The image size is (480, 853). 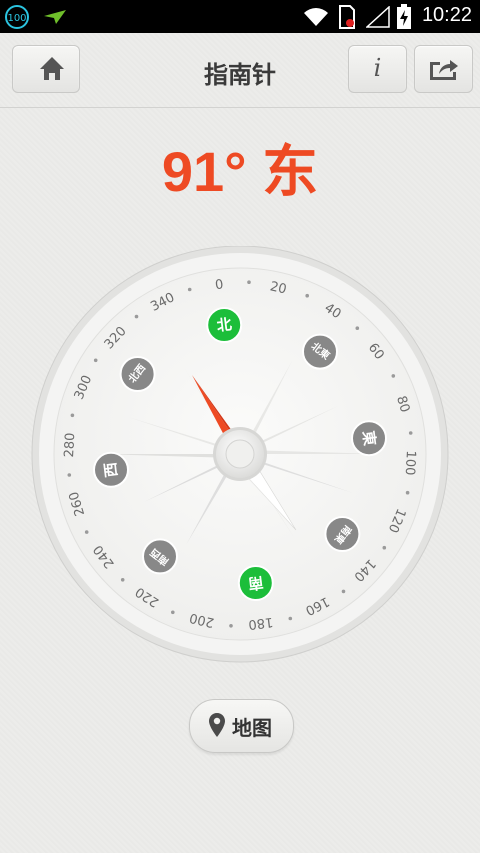 I want to click on status-bar: 100 10:22, so click(x=240, y=16).